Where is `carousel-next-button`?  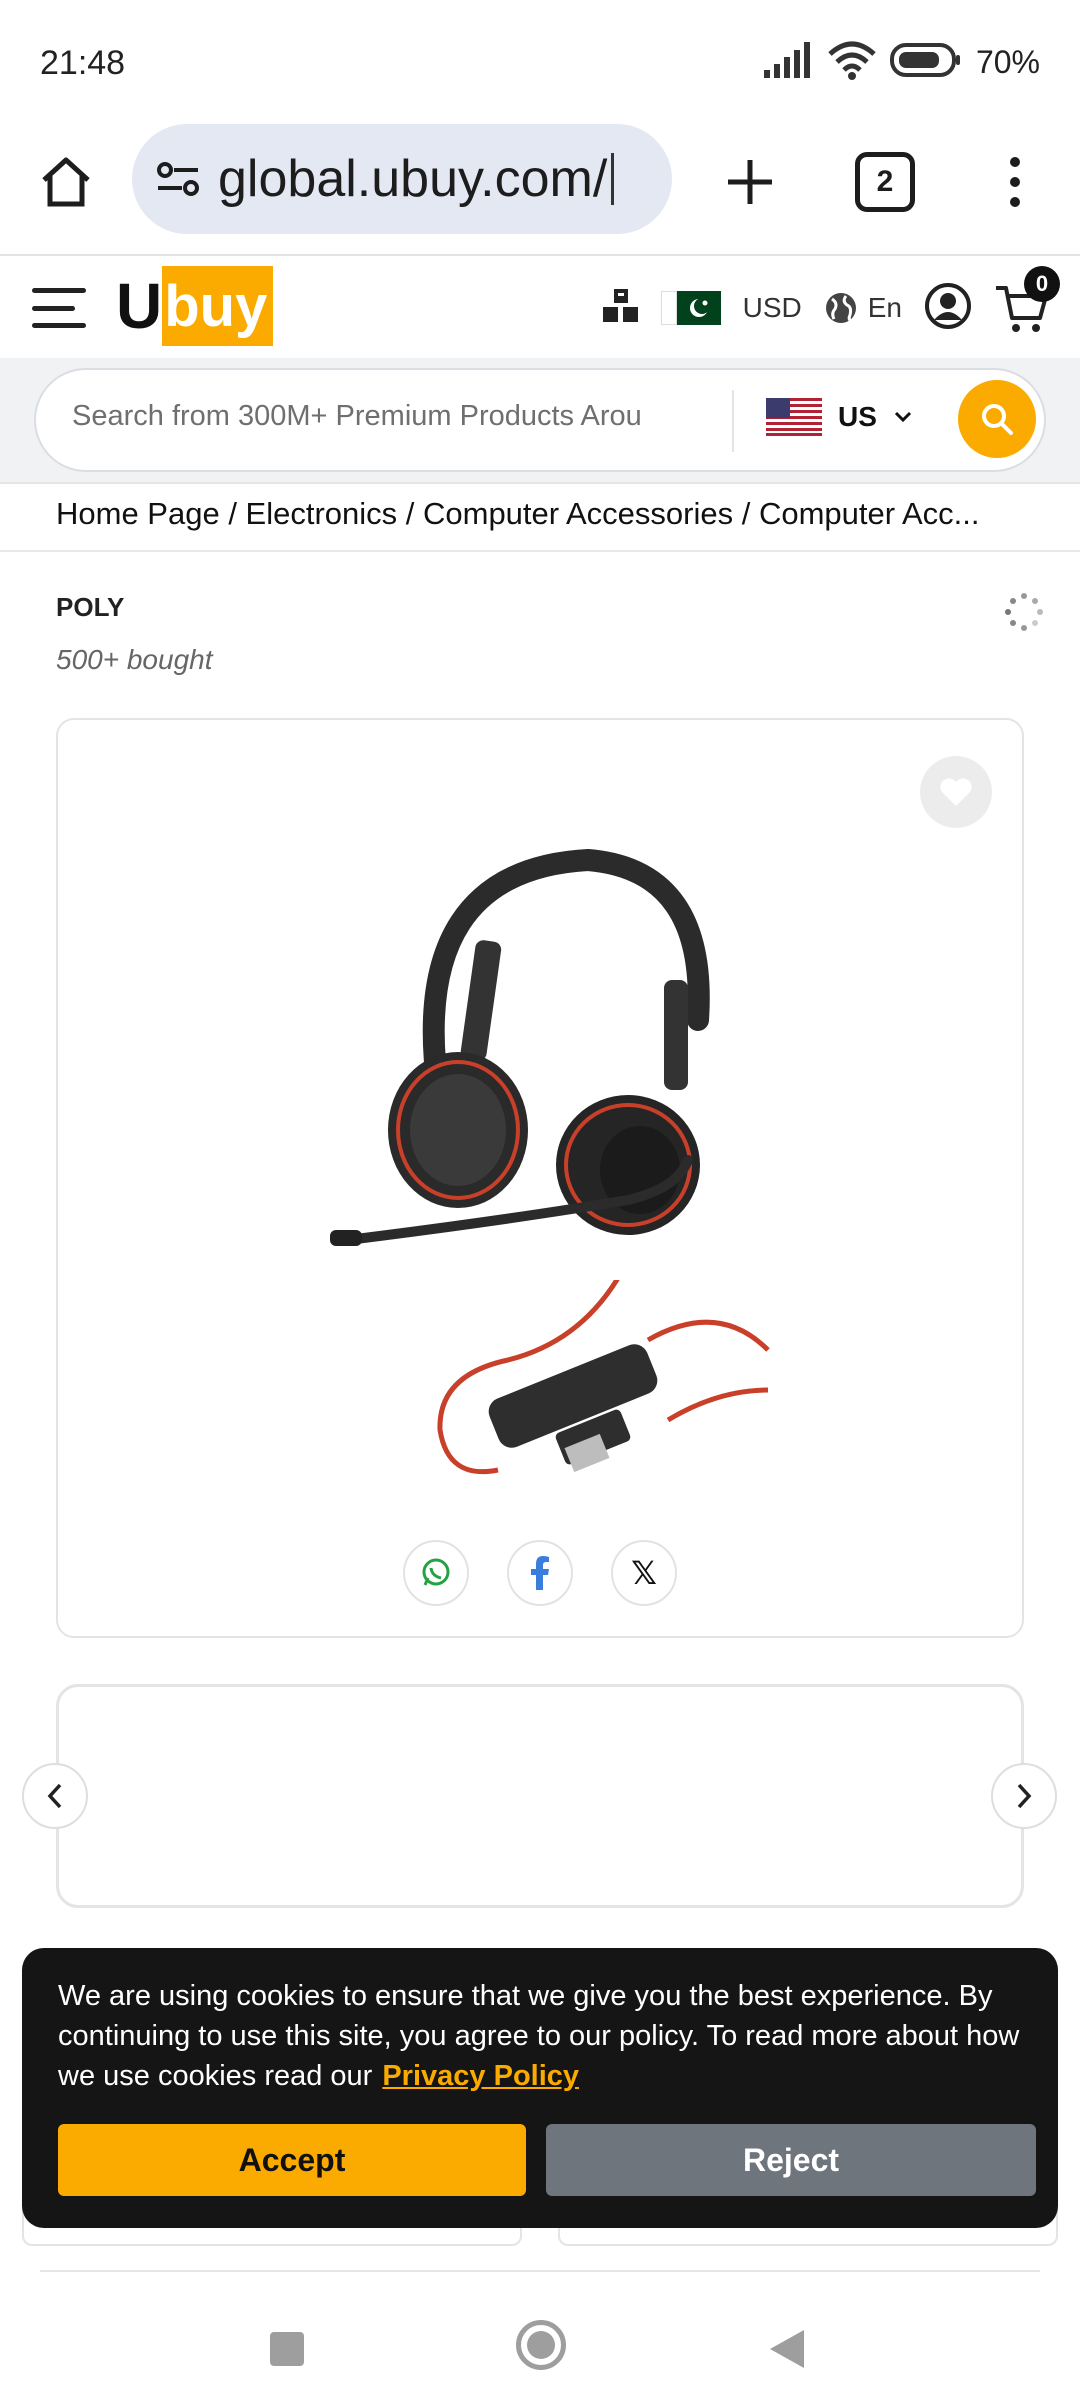
carousel-next-button is located at coordinates (1024, 1796).